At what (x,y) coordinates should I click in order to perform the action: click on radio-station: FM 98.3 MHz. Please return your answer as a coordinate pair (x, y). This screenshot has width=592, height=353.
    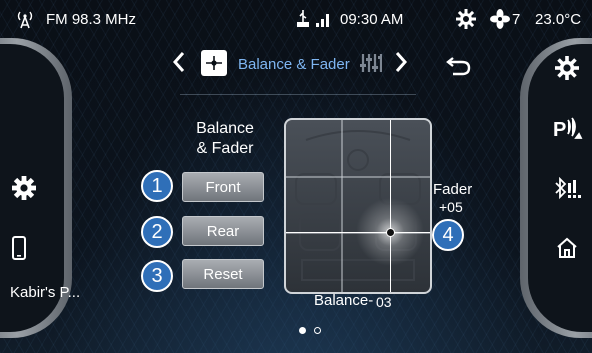
    Looking at the image, I should click on (91, 19).